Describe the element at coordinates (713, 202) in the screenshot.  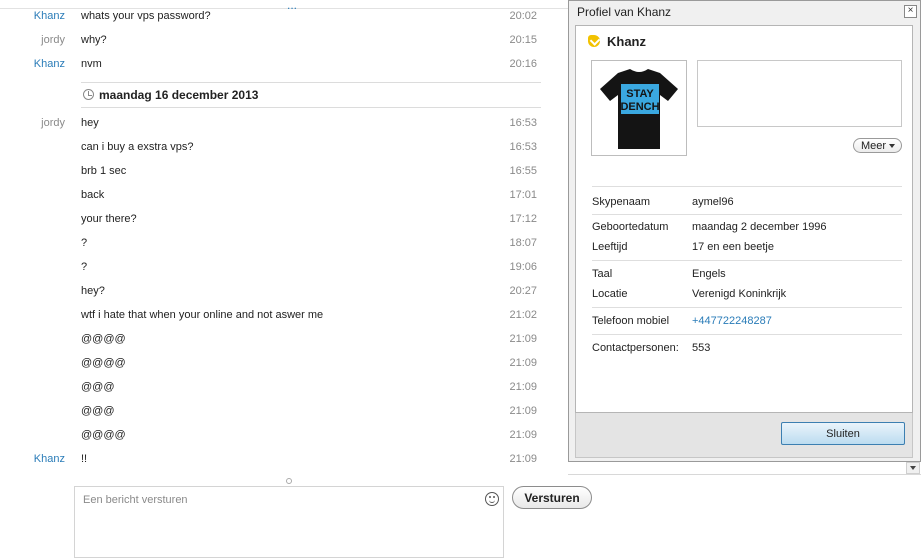
I see `field-value: aymel96` at that location.